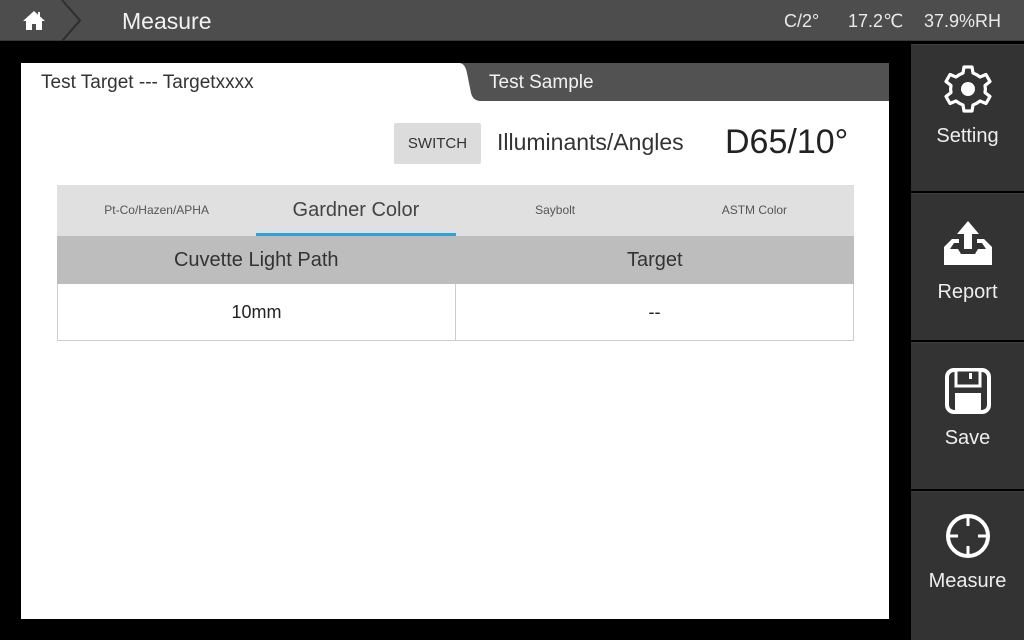  I want to click on tab-gardner-color: Gardner Color, so click(356, 210).